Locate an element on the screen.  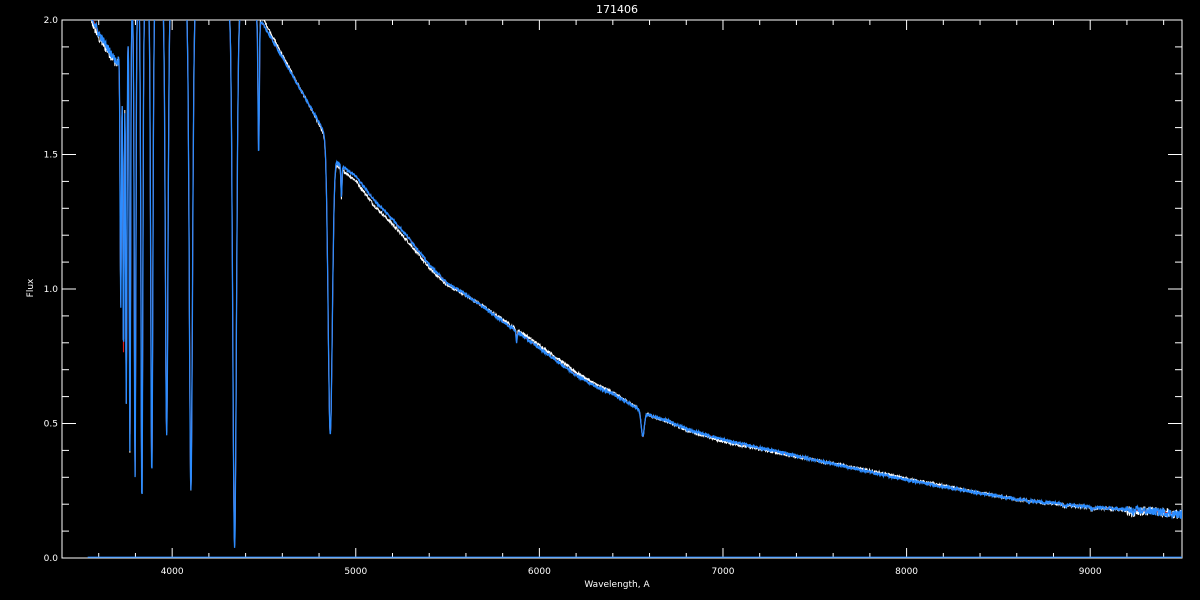
y-tick-label: 1.0 is located at coordinates (51, 290).